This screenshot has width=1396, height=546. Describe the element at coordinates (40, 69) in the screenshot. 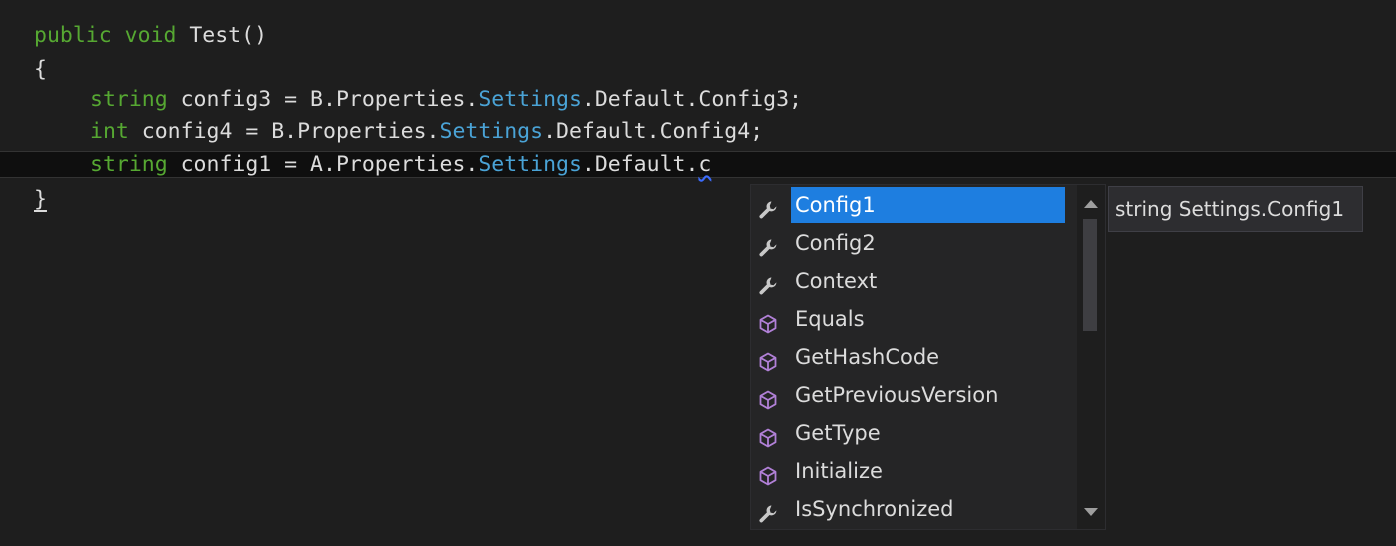

I see `open-brace: {` at that location.